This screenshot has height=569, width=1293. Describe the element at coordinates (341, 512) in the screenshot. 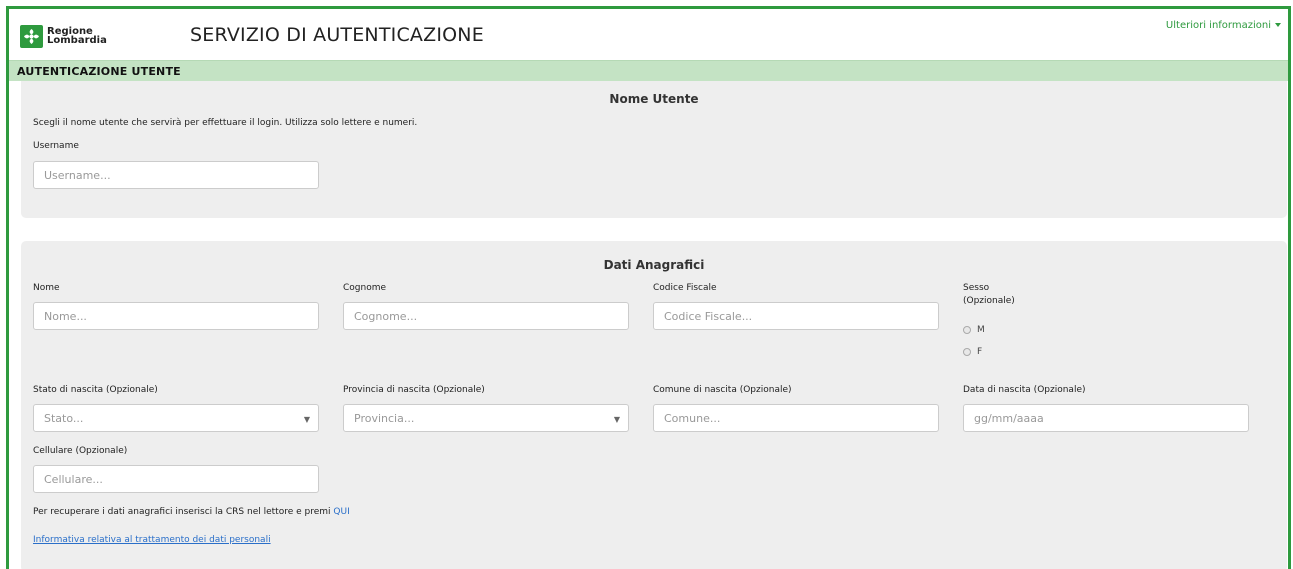

I see `crs-qui-link: QUI` at that location.